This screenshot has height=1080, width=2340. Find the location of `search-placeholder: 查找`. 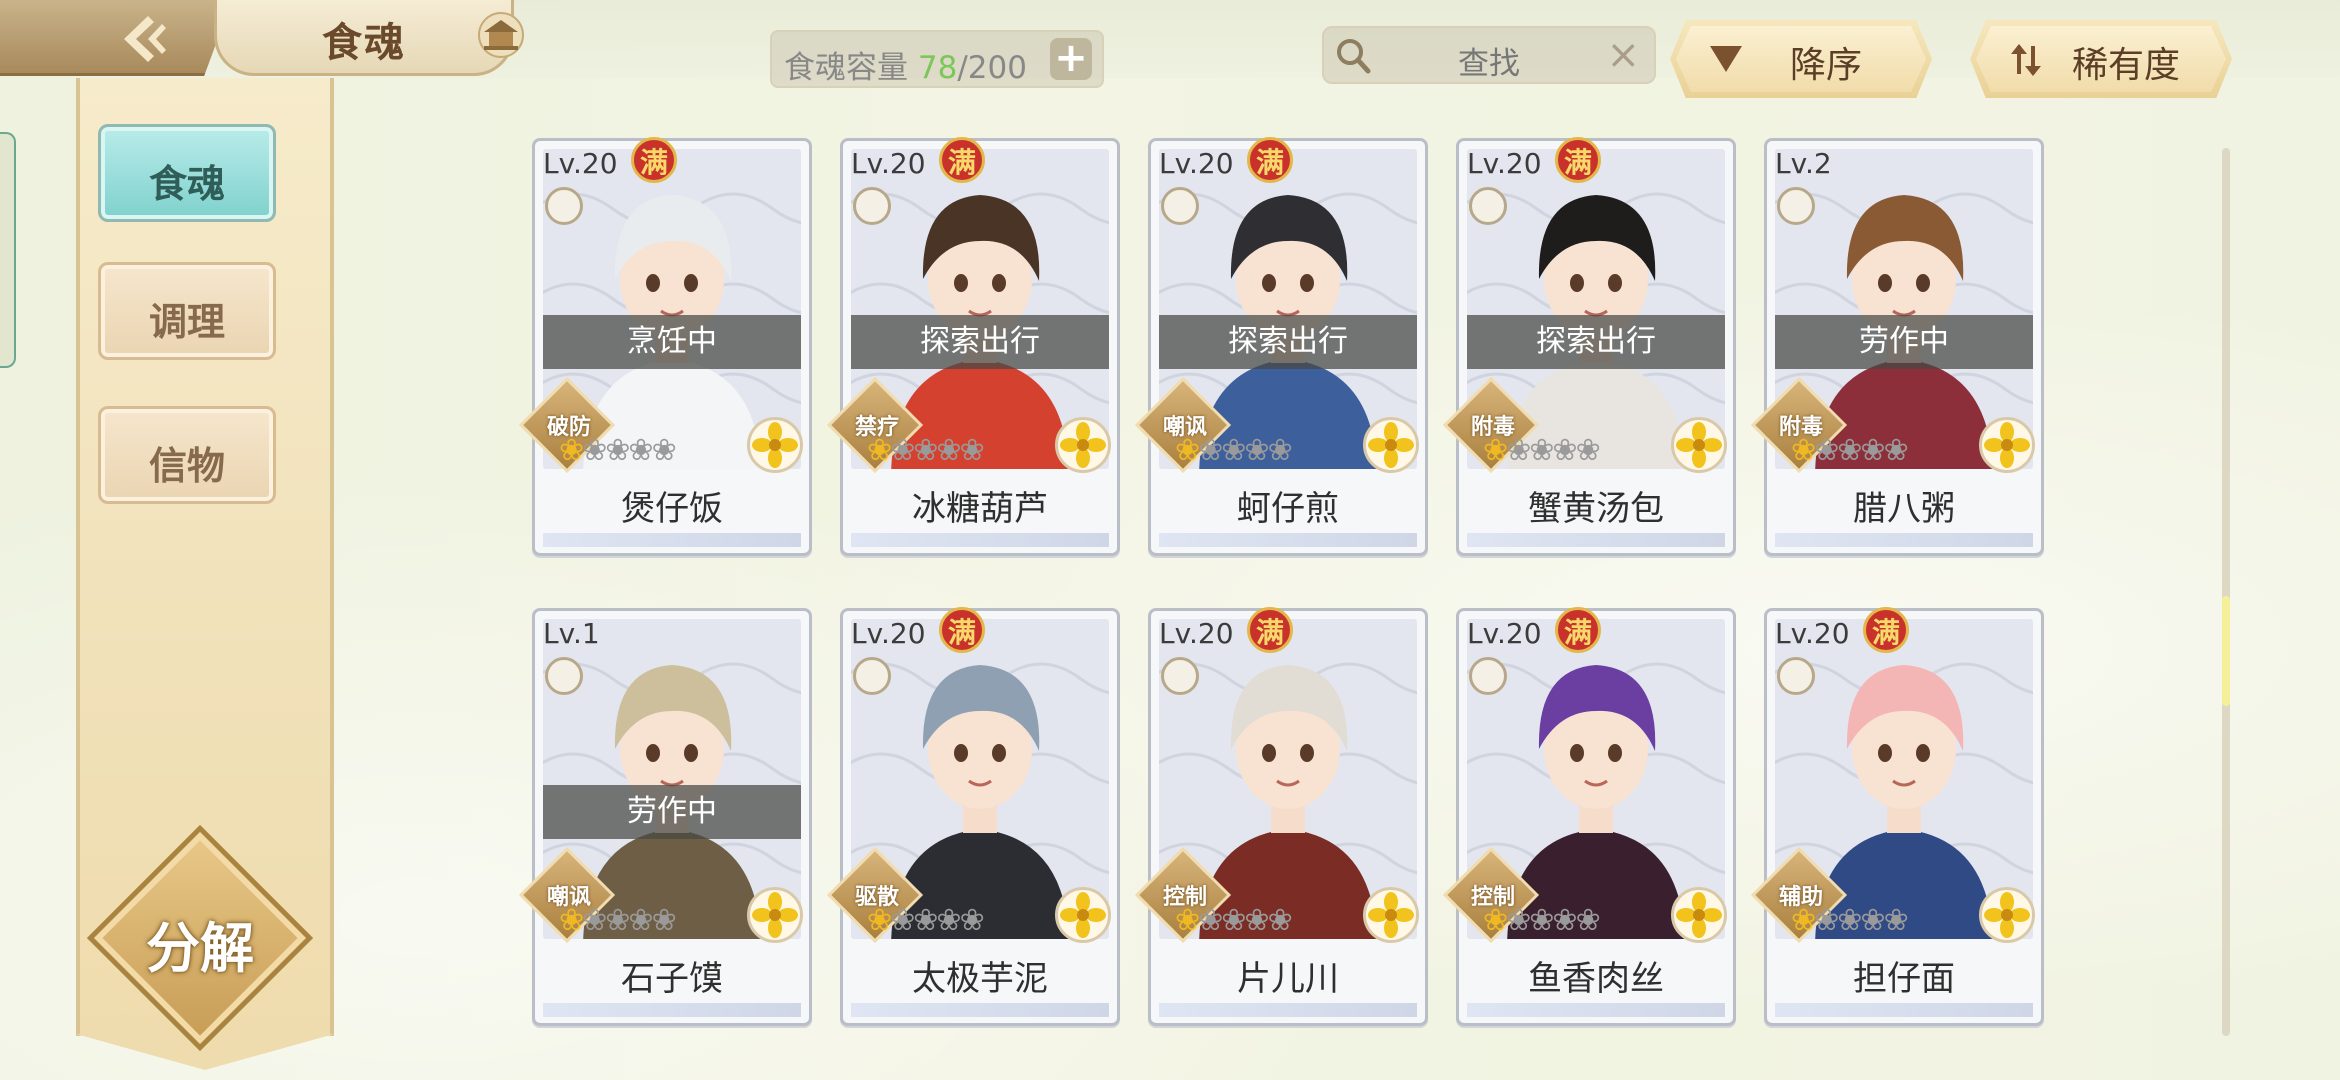

search-placeholder: 查找 is located at coordinates (1489, 64).